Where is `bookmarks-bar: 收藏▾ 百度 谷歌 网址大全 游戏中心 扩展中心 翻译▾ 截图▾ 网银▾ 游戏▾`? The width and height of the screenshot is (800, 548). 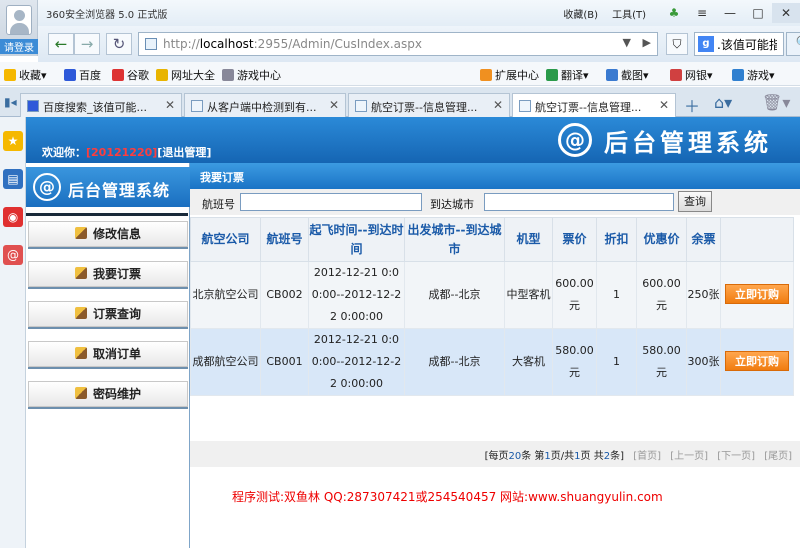
bookmarks-bar: 收藏▾ 百度 谷歌 网址大全 游戏中心 扩展中心 翻译▾ 截图▾ 网银▾ 游戏▾ is located at coordinates (400, 74).